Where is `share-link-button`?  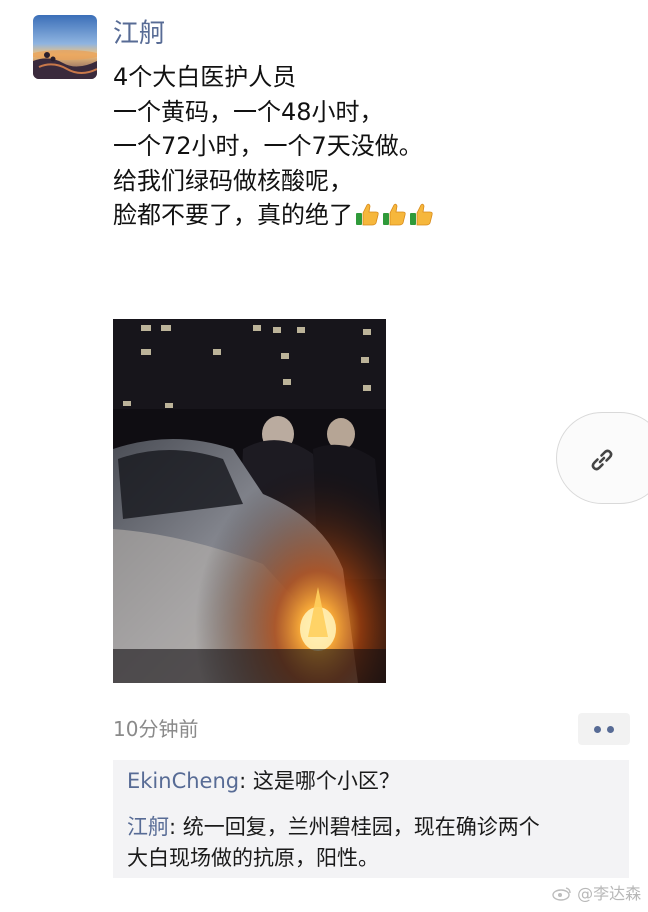 share-link-button is located at coordinates (602, 458).